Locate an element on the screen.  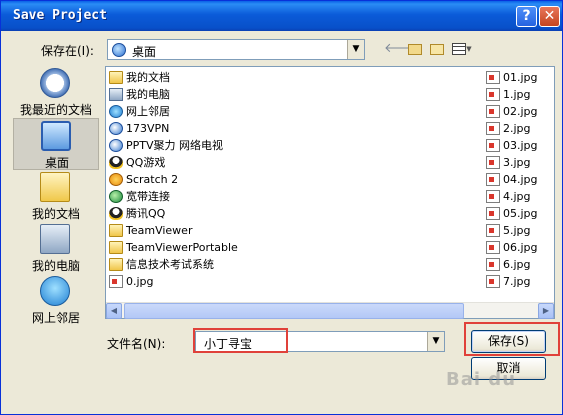
list-item: 3.jpg is located at coordinates (518, 162).